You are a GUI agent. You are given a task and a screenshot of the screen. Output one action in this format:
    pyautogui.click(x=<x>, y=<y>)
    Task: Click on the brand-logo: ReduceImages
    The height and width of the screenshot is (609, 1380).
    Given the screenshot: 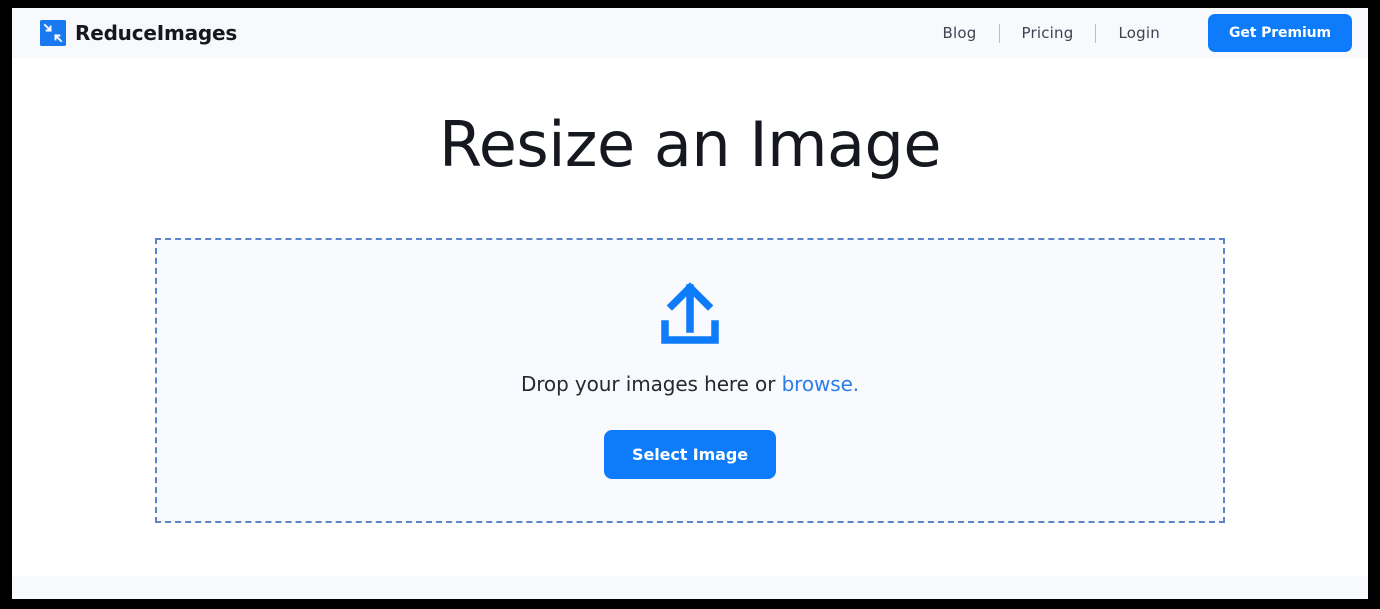 What is the action you would take?
    pyautogui.click(x=138, y=33)
    